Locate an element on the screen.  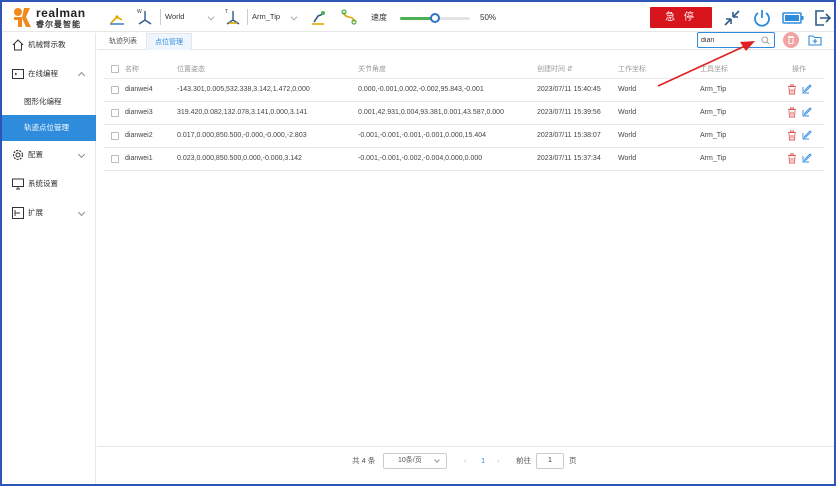
select-all-checkbox is located at coordinates (115, 69).